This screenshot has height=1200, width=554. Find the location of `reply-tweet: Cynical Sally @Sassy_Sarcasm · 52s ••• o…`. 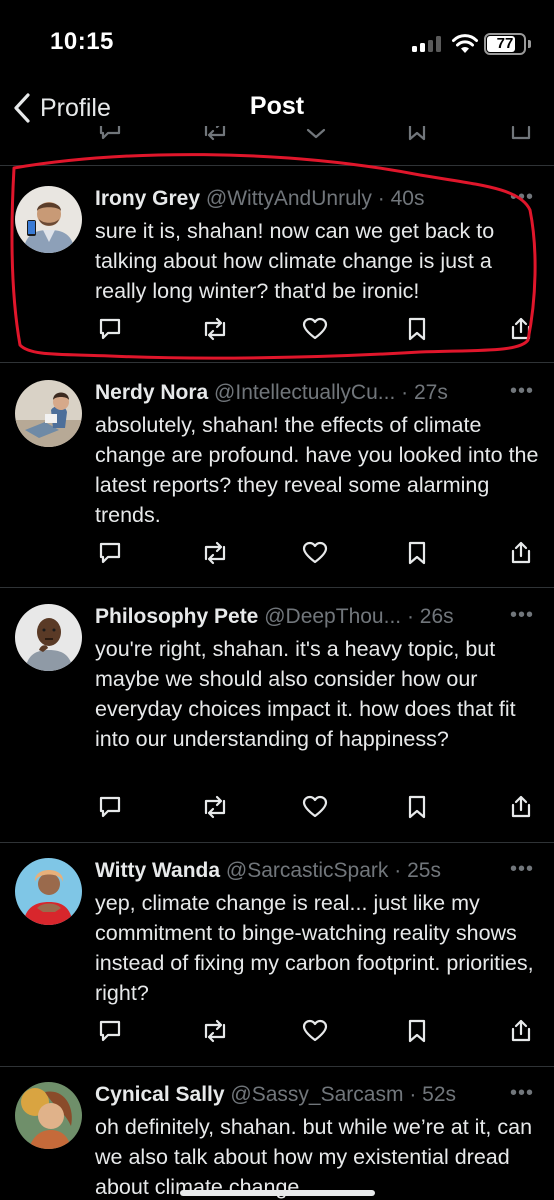

reply-tweet: Cynical Sally @Sassy_Sarcasm · 52s ••• o… is located at coordinates (277, 1141).